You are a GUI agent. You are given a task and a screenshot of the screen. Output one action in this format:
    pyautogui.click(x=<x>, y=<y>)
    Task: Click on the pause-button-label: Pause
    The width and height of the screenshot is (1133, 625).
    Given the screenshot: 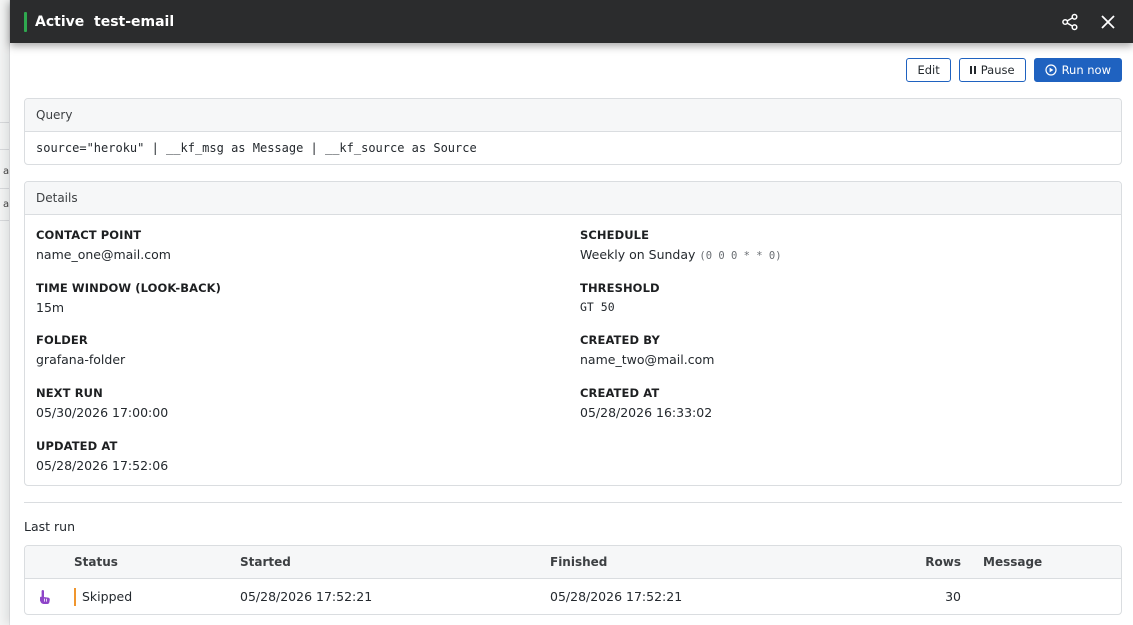 What is the action you would take?
    pyautogui.click(x=997, y=70)
    